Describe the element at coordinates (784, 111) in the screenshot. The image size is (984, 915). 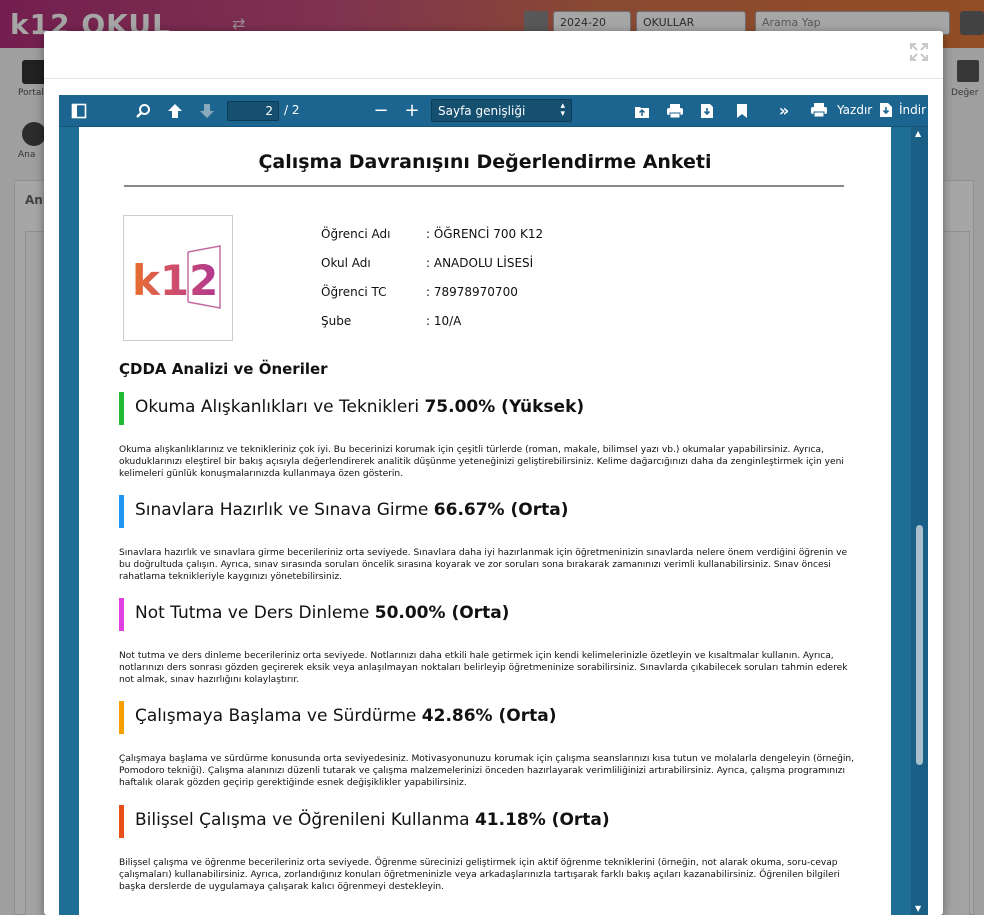
I see `tools-chevron-icon: »` at that location.